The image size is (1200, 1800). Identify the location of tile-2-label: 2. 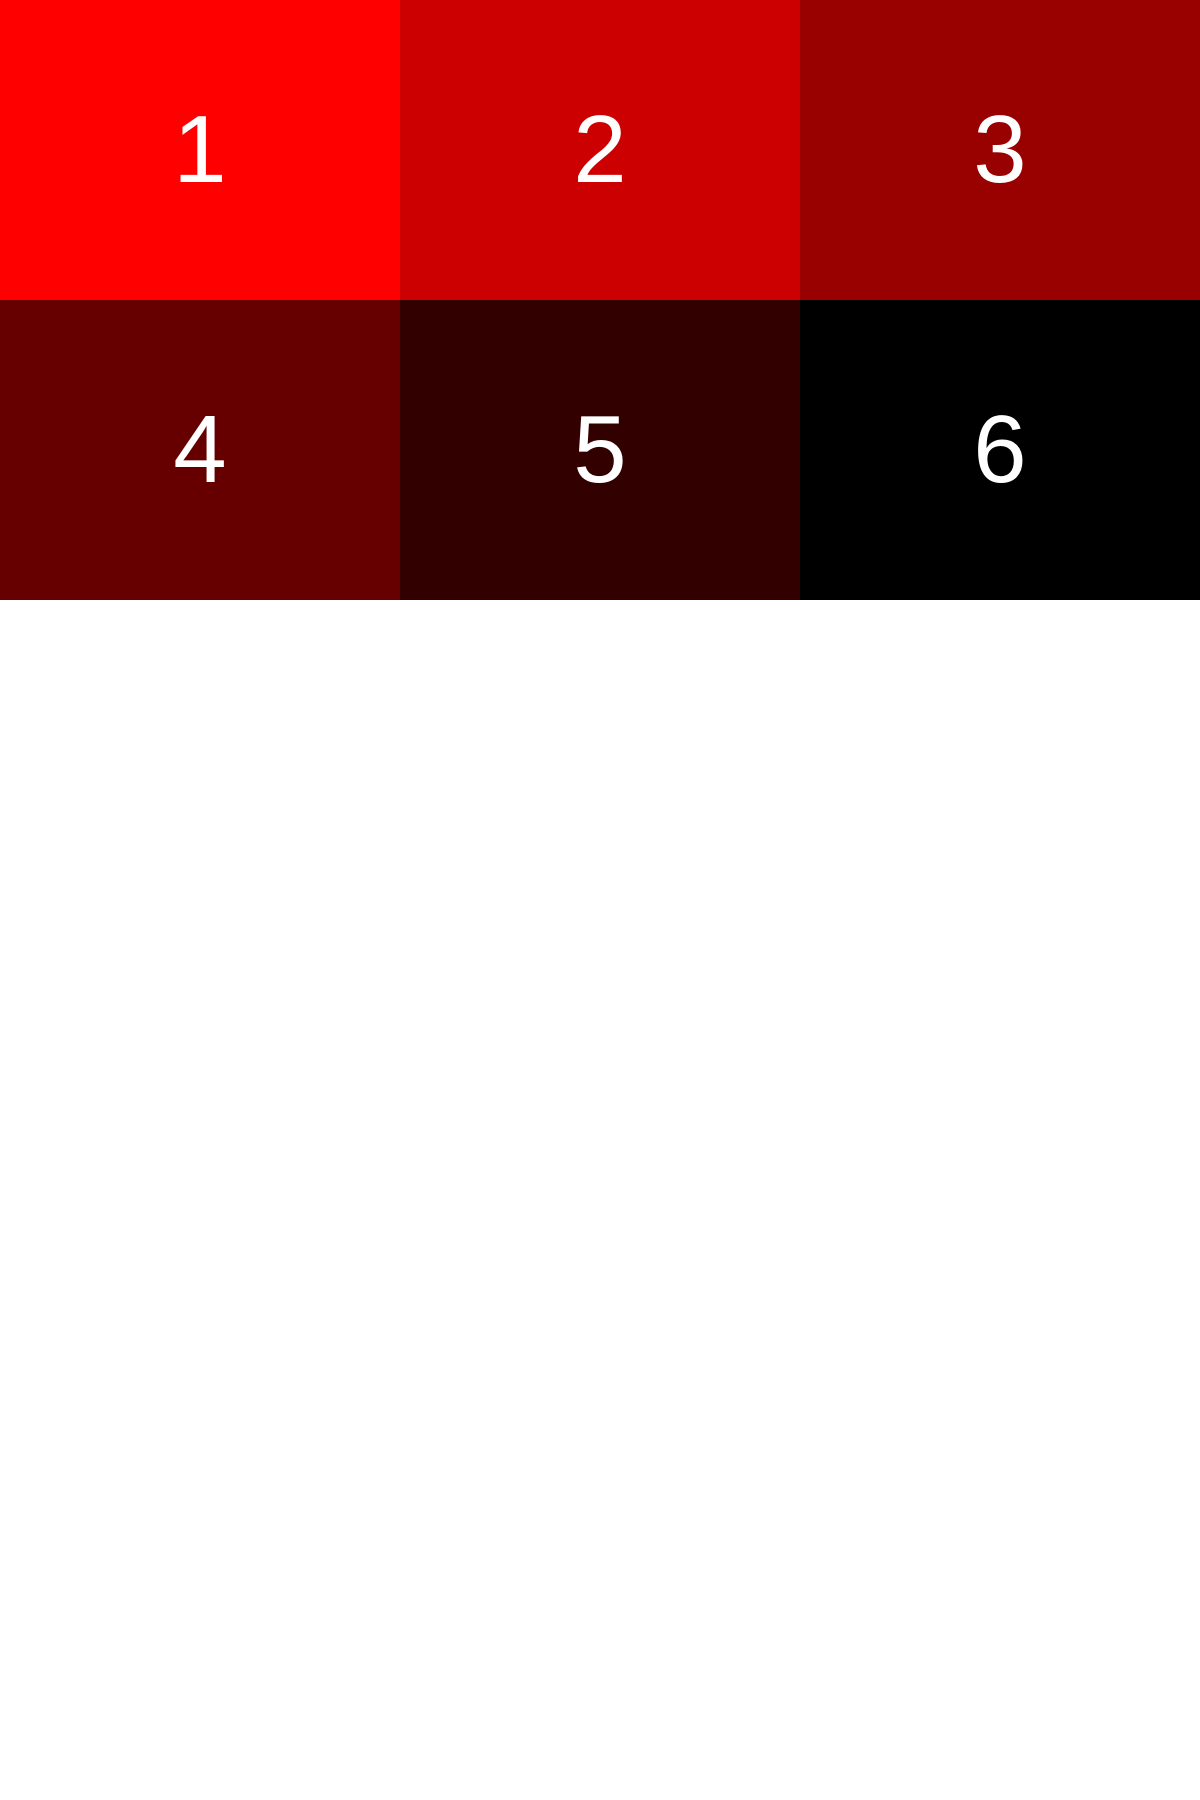
(600, 149).